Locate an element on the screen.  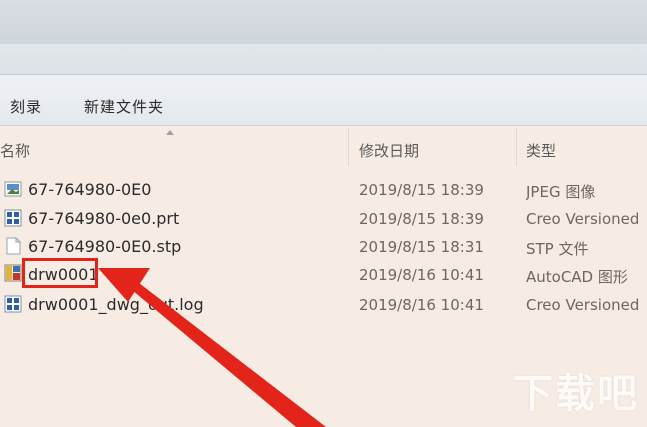
watermark-logo: 下载吧 is located at coordinates (576, 394).